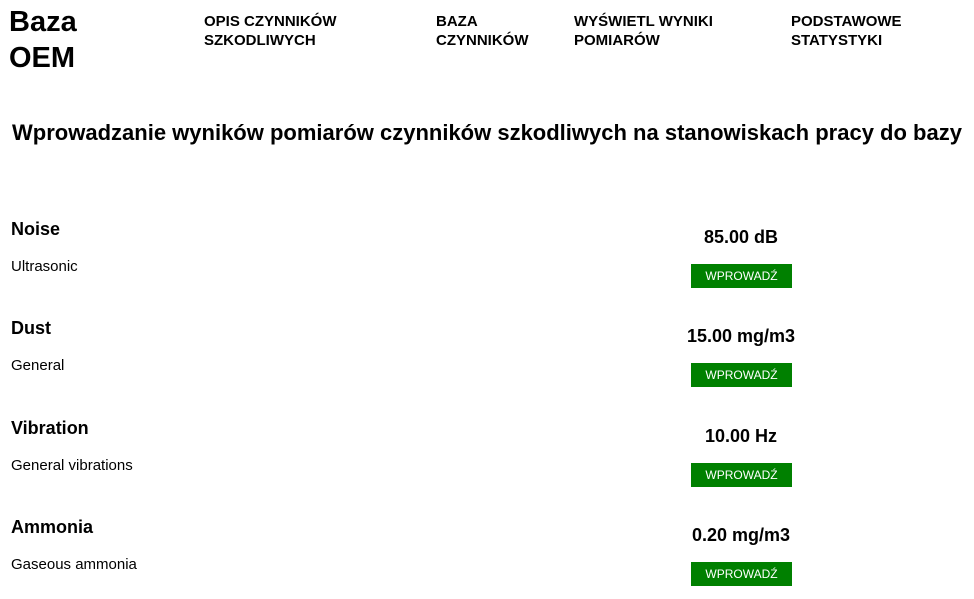 This screenshot has width=974, height=599. I want to click on factor-value: 10.00 Hz, so click(741, 436).